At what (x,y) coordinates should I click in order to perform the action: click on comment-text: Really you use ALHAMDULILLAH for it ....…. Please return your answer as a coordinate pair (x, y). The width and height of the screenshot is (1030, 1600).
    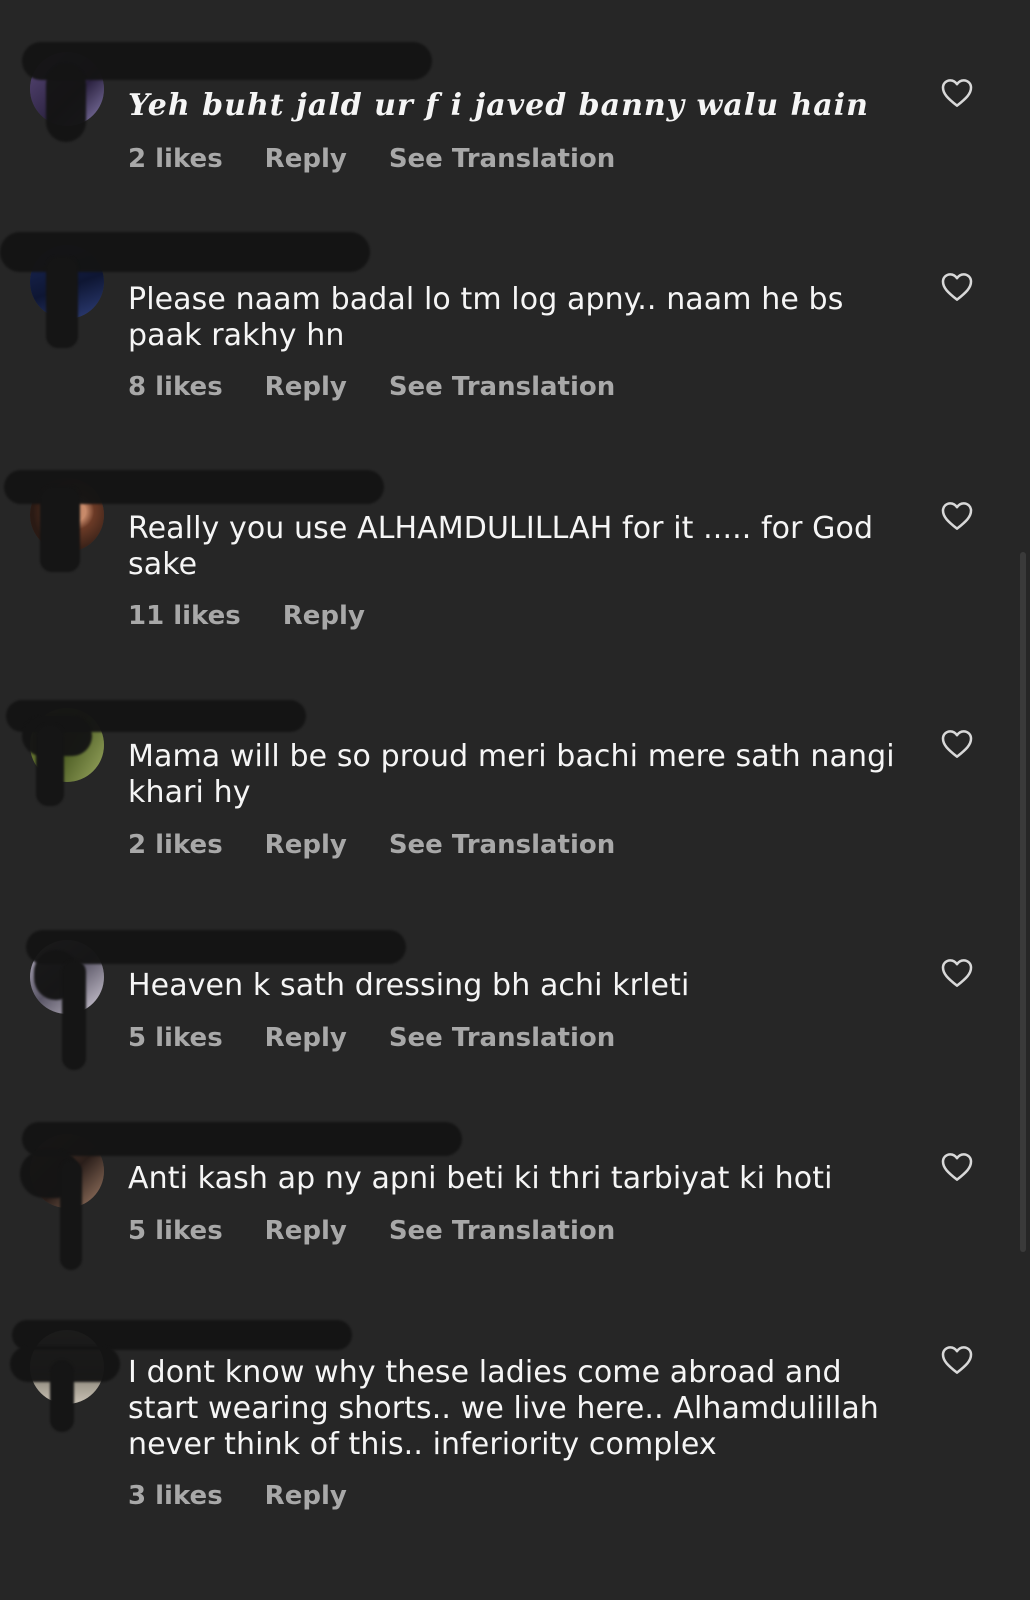
    Looking at the image, I should click on (501, 546).